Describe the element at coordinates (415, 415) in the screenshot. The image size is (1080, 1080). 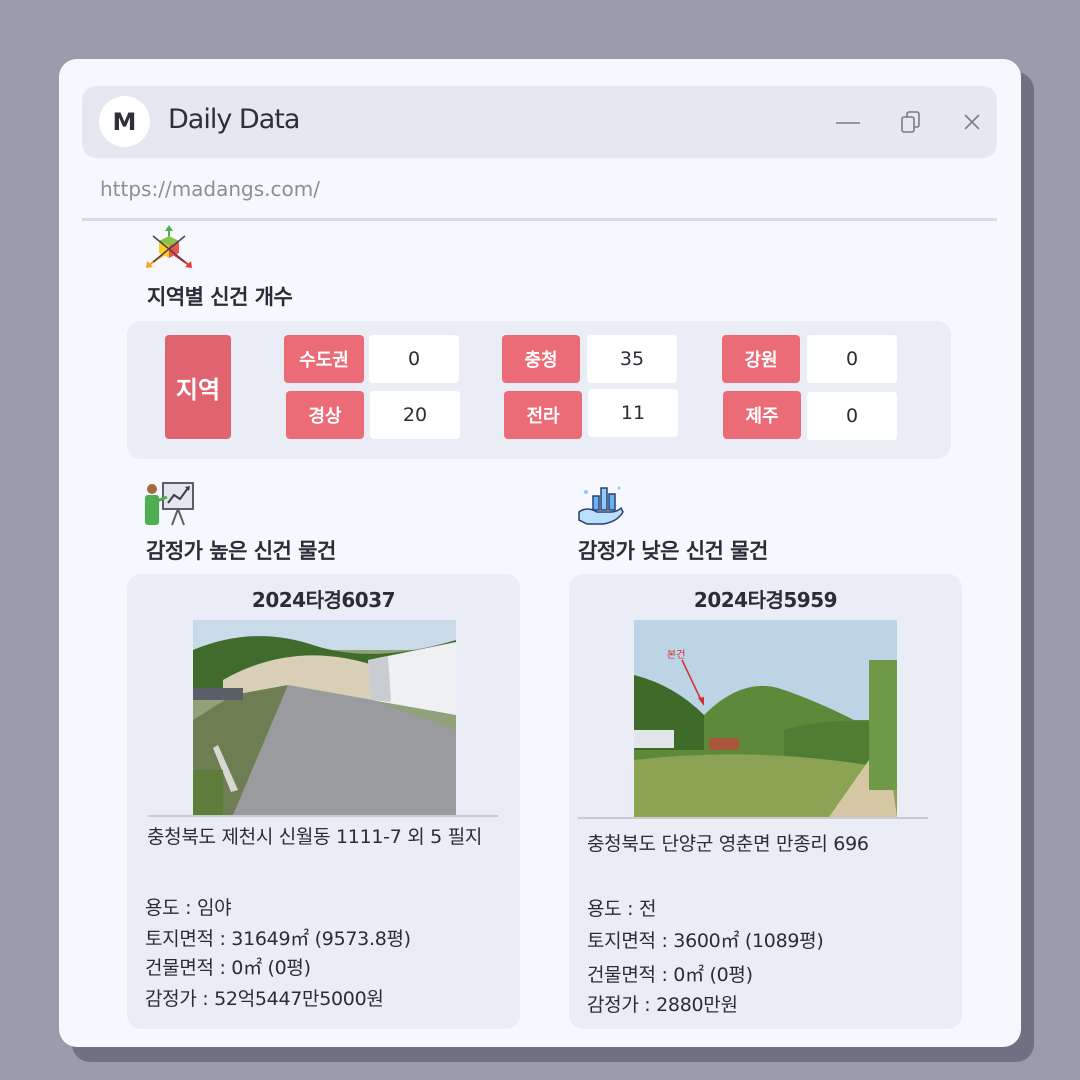
I see `region-value-gyeongsang: 20` at that location.